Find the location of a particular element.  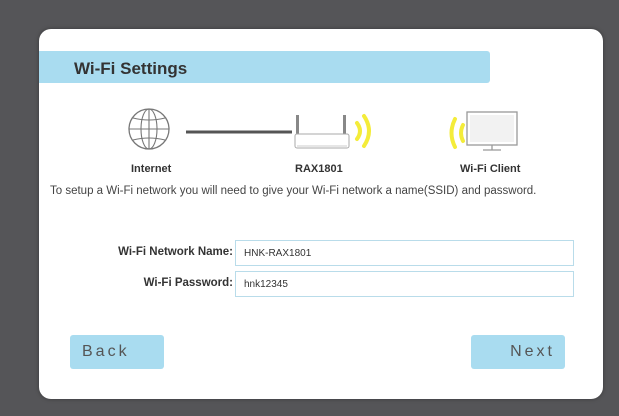

network-name-row: Wi-Fi Network Name: is located at coordinates (321, 253).